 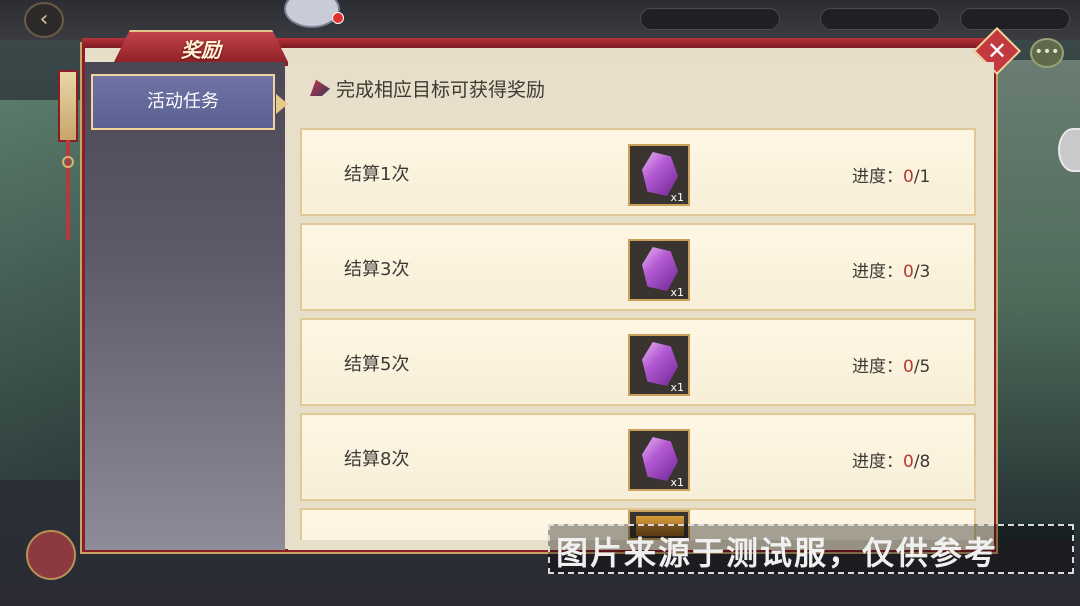 I want to click on side-handle, so click(x=1069, y=150).